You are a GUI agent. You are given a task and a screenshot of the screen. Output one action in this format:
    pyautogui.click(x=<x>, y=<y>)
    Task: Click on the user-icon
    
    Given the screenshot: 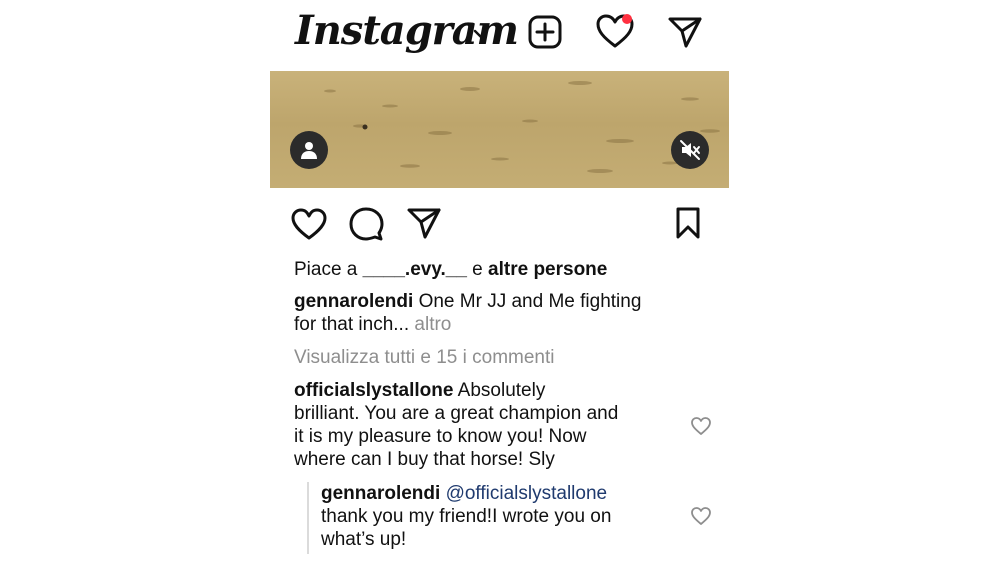 What is the action you would take?
    pyautogui.click(x=309, y=150)
    